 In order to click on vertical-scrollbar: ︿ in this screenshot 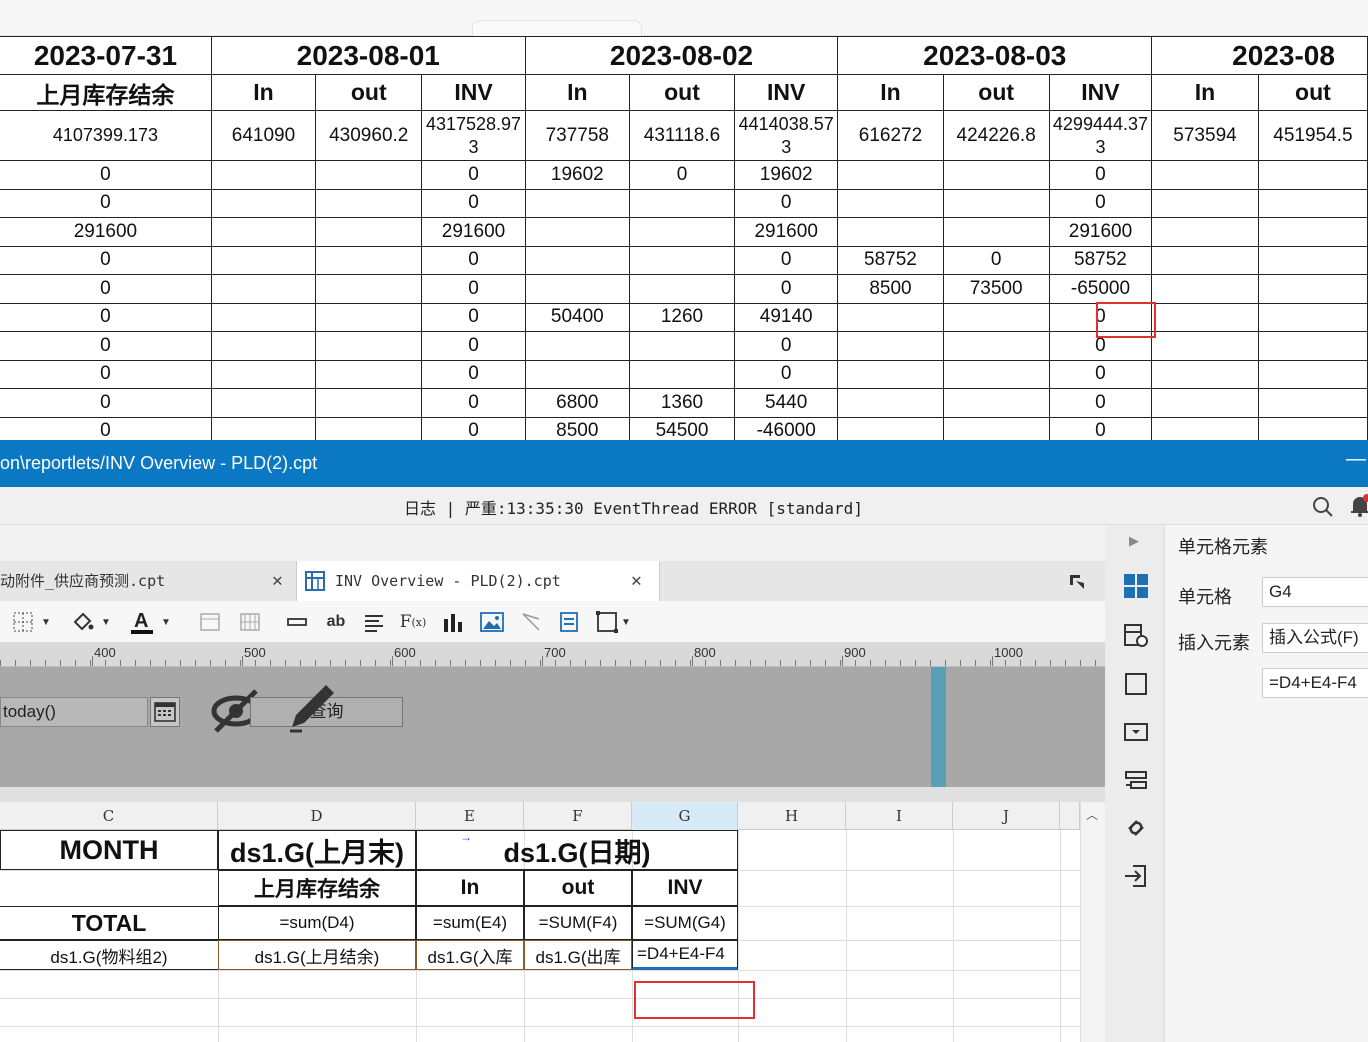, I will do `click(1092, 922)`.